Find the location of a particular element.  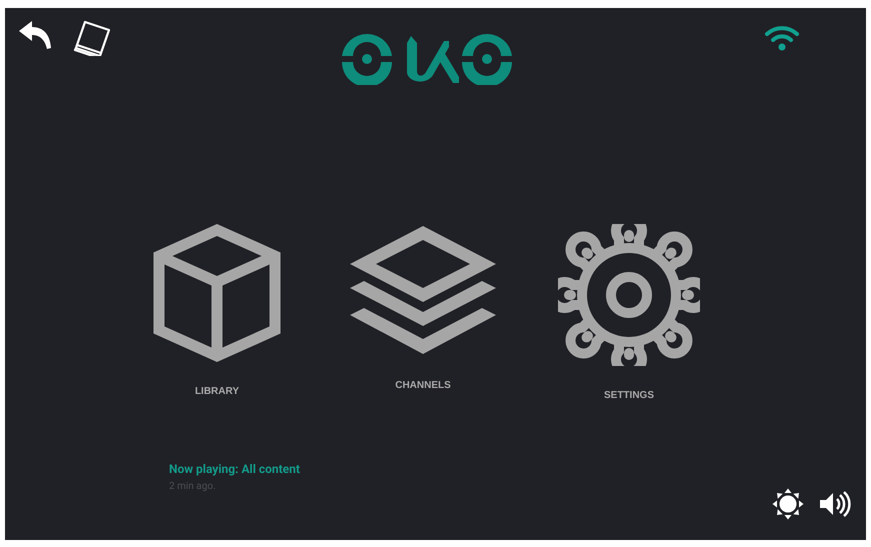

now-playing-text: Now playing: All content is located at coordinates (234, 469).